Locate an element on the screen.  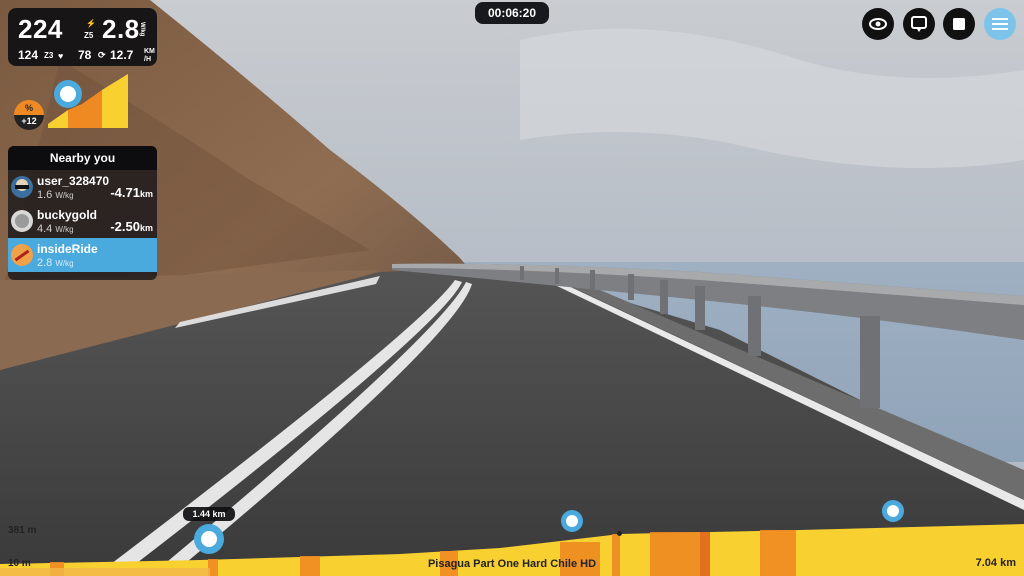
cadence-icon: ⟳ is located at coordinates (102, 55).